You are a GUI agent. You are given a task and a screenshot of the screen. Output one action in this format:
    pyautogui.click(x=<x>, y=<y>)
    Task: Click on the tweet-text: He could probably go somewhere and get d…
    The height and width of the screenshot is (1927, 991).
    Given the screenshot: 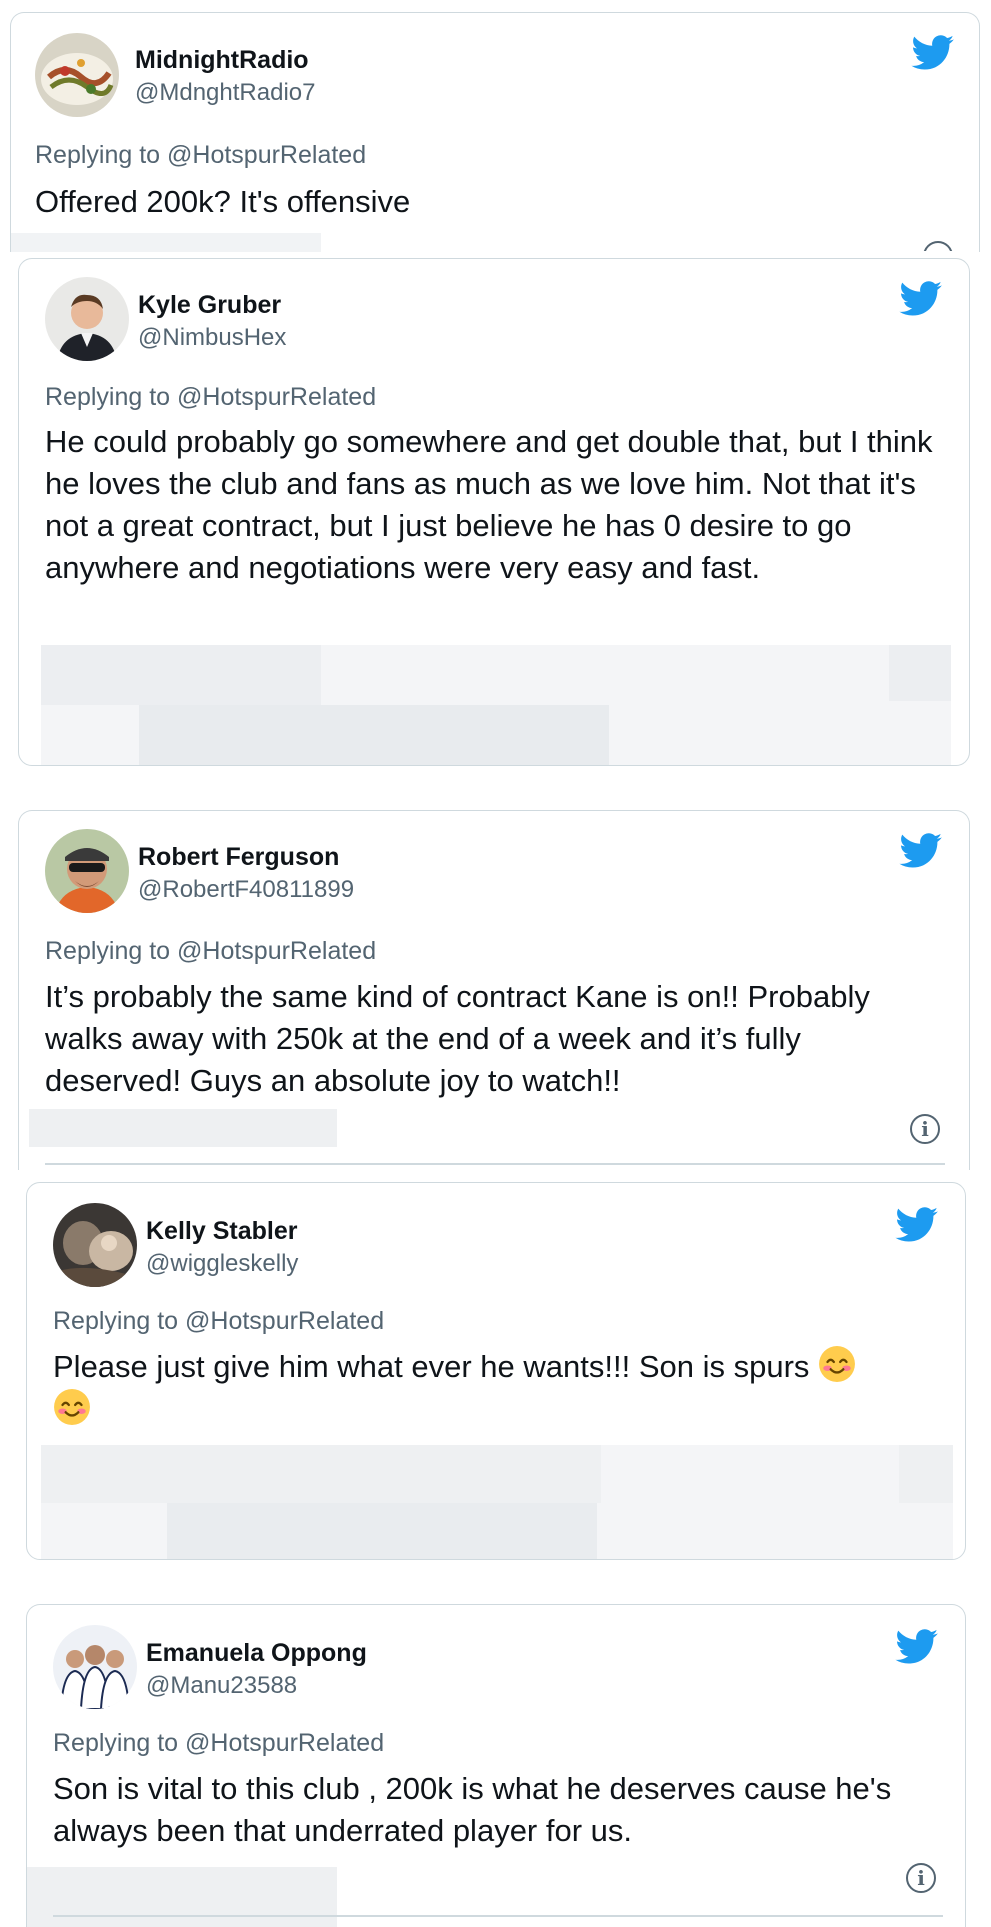 What is the action you would take?
    pyautogui.click(x=489, y=504)
    